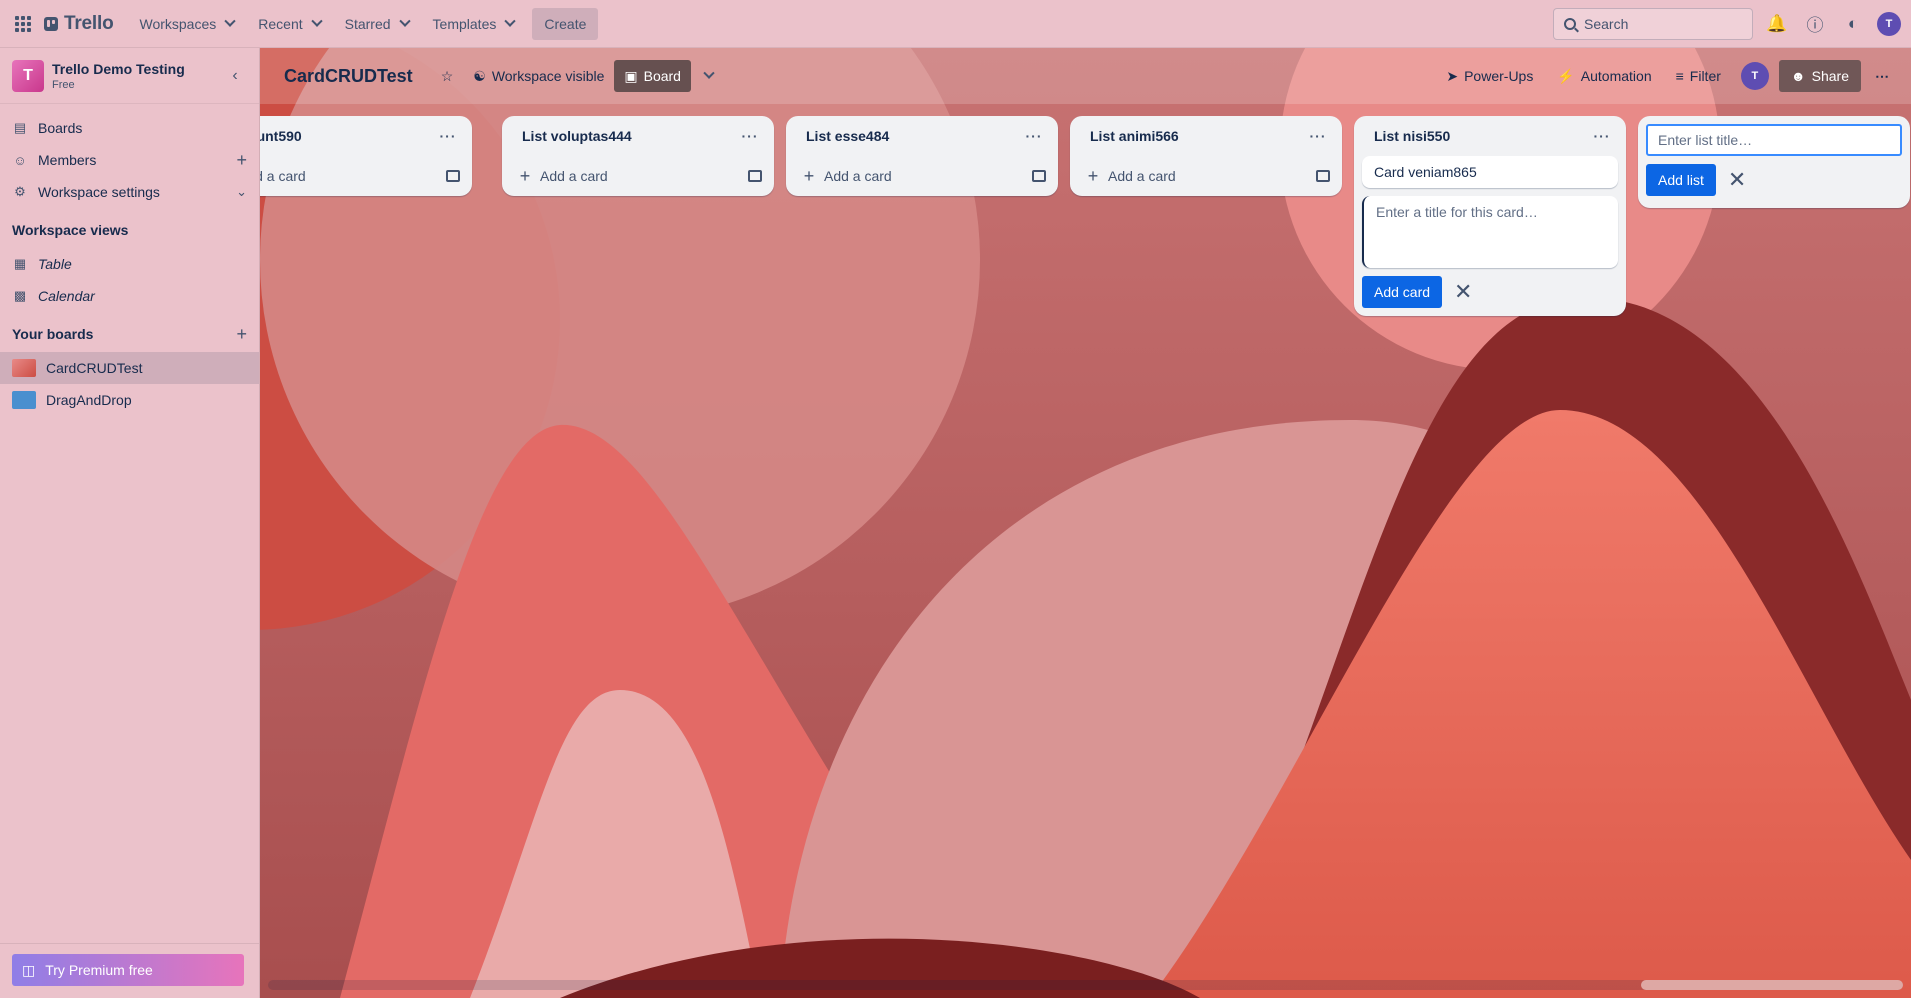 The width and height of the screenshot is (1911, 998). What do you see at coordinates (1142, 176) in the screenshot?
I see `add-card-label: Add a card` at bounding box center [1142, 176].